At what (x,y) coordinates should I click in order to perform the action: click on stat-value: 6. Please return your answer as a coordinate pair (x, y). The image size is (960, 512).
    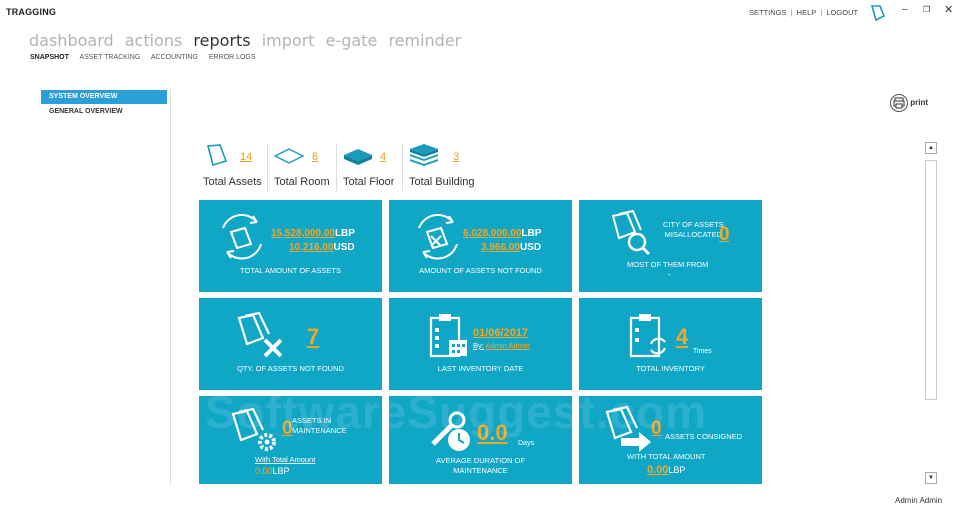
    Looking at the image, I should click on (315, 157).